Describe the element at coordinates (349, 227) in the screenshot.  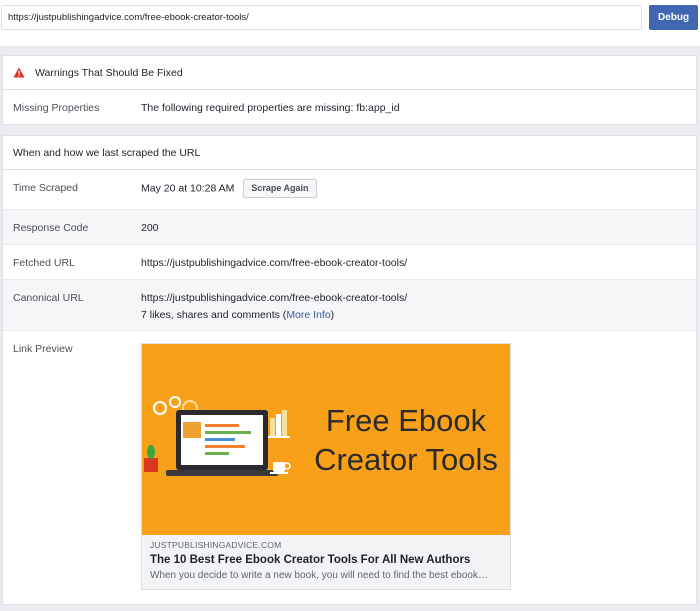
I see `response-code-row: Response Code 200` at that location.